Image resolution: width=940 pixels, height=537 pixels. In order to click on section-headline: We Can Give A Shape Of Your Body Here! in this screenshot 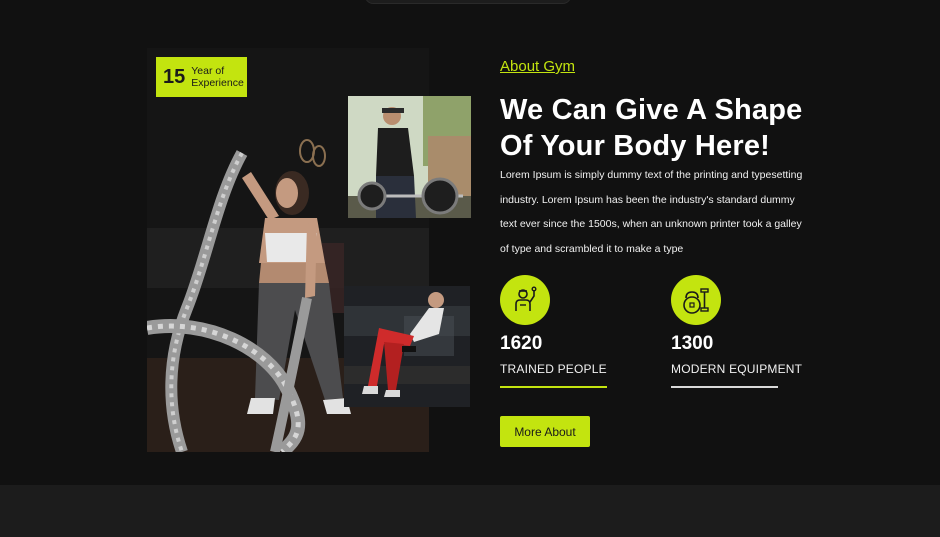, I will do `click(665, 128)`.